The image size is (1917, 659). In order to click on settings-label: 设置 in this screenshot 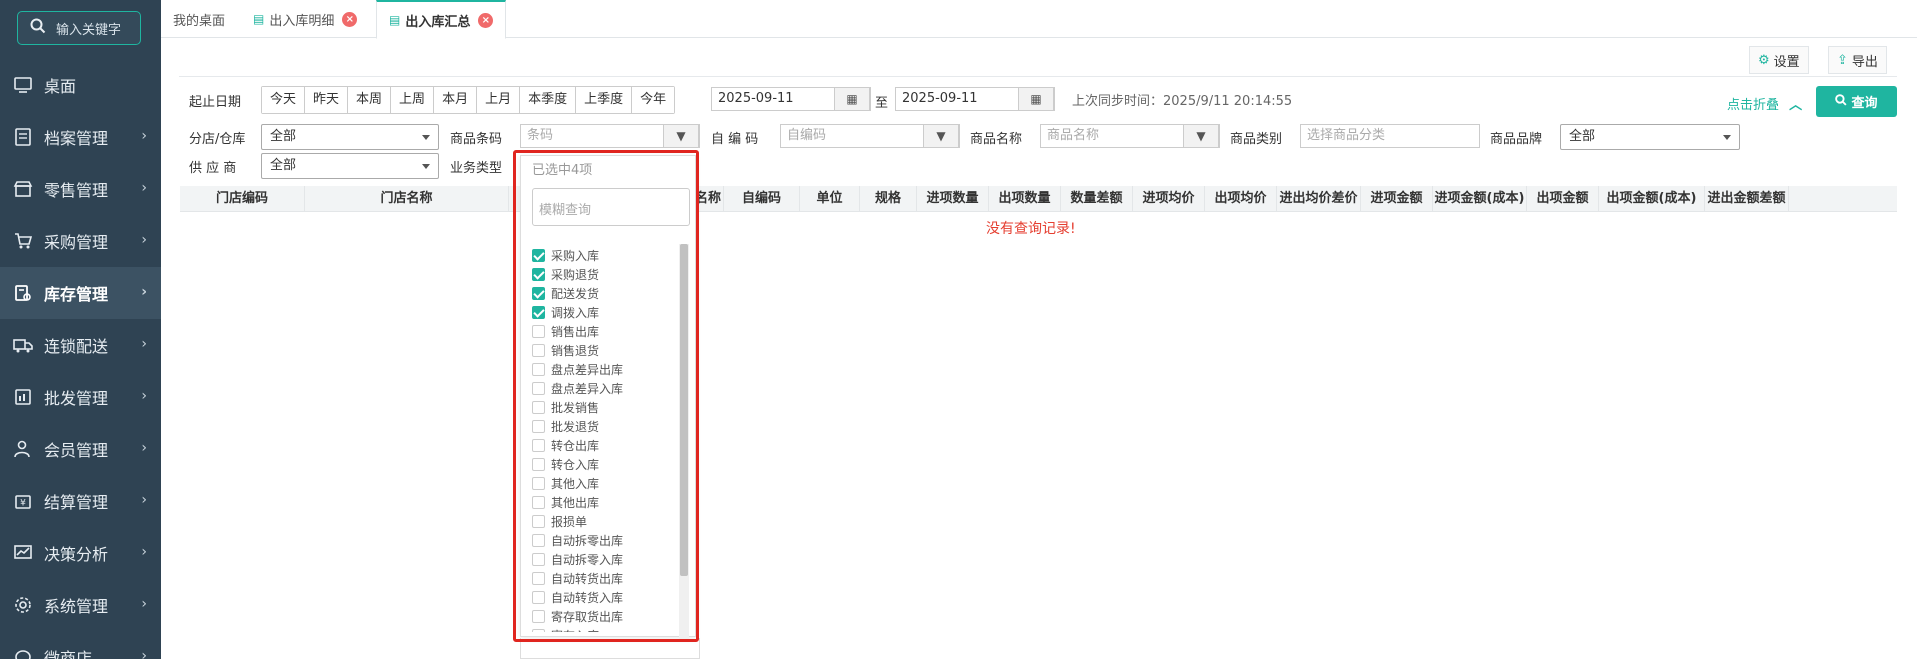, I will do `click(1786, 62)`.